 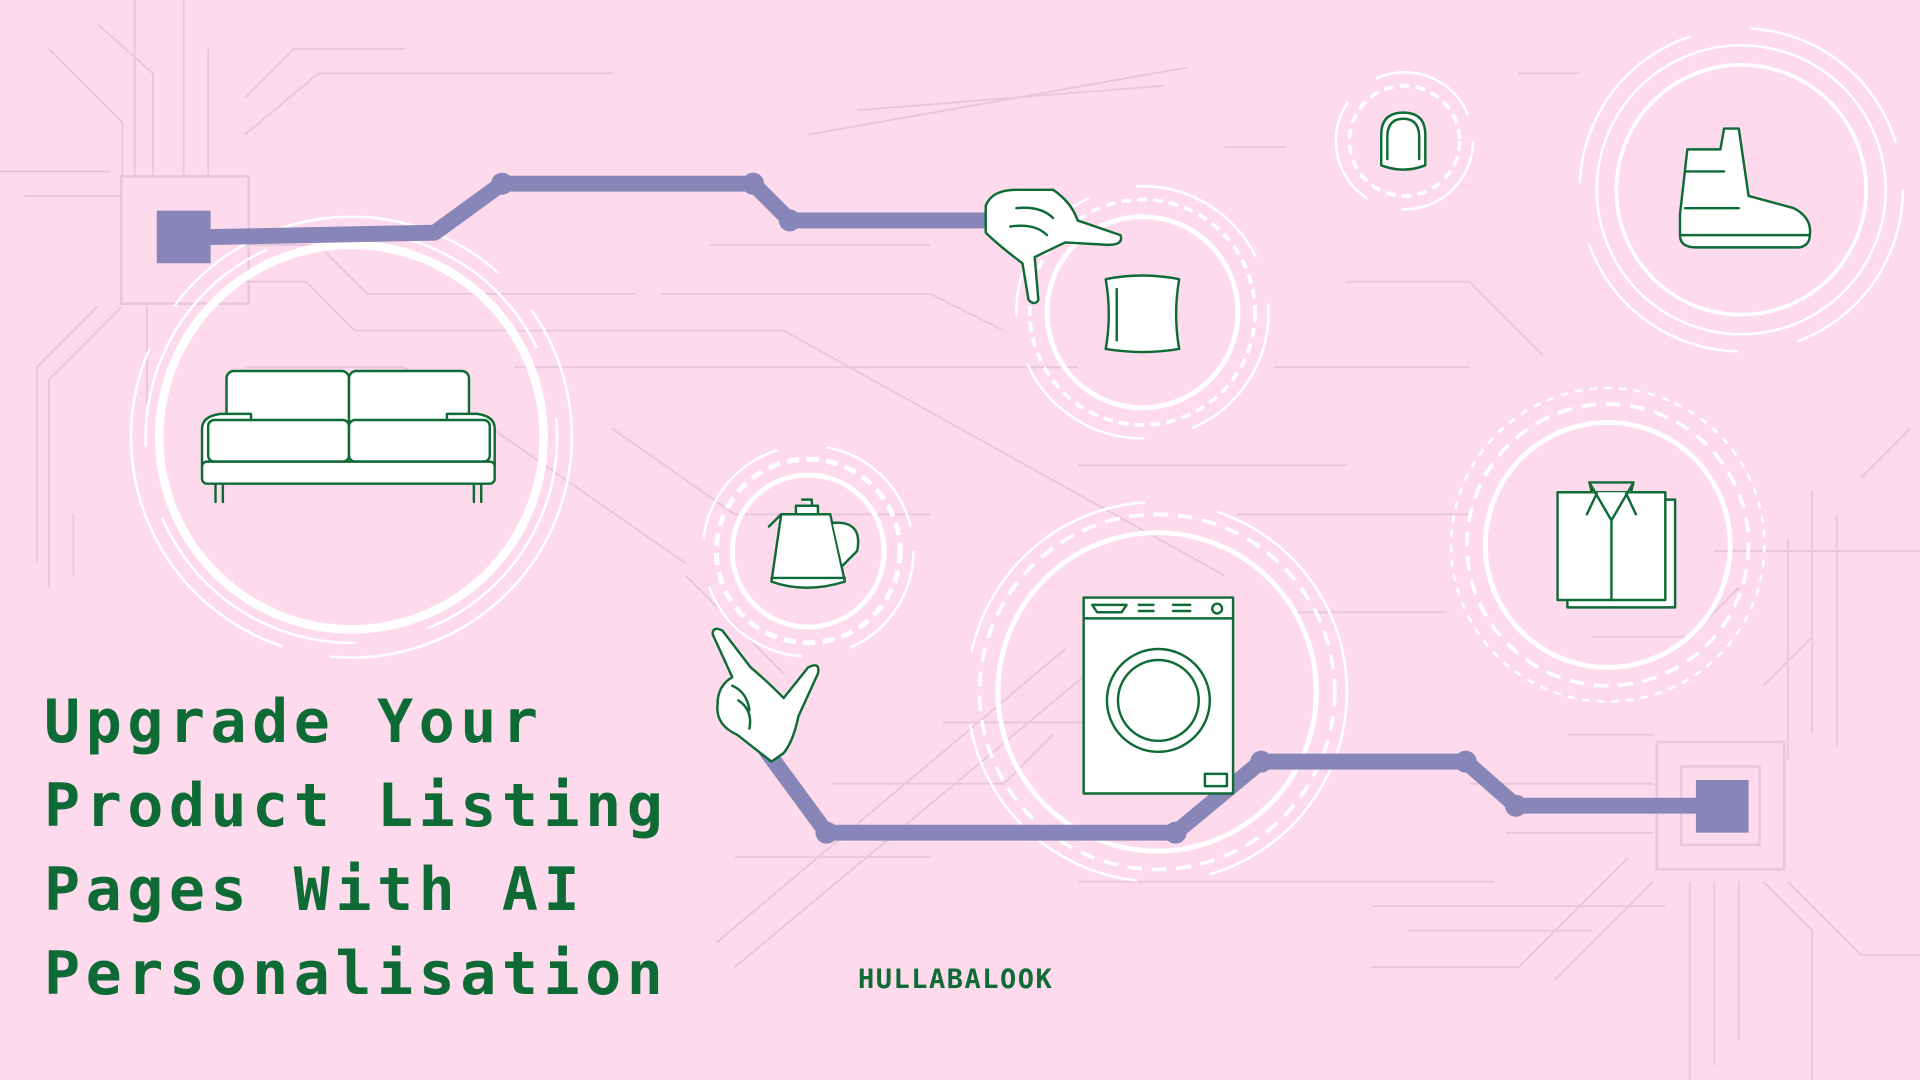 What do you see at coordinates (356, 806) in the screenshot?
I see `headline-line-2: Product Listing` at bounding box center [356, 806].